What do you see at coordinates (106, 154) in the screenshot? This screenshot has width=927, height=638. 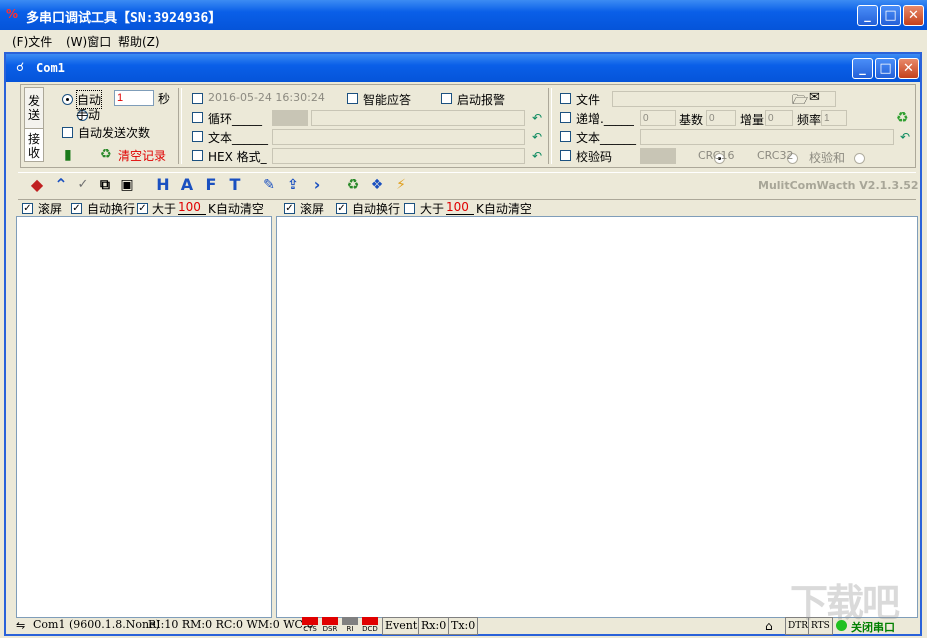 I see `clear-record-icon: ♻` at bounding box center [106, 154].